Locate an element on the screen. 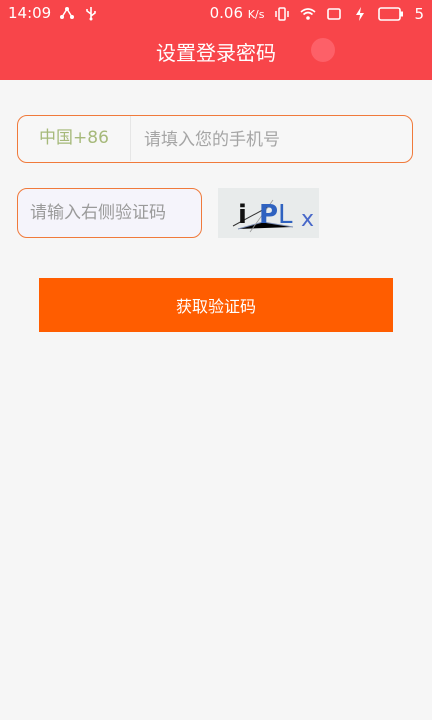 The height and width of the screenshot is (720, 432). captcha-char-3: L is located at coordinates (285, 215).